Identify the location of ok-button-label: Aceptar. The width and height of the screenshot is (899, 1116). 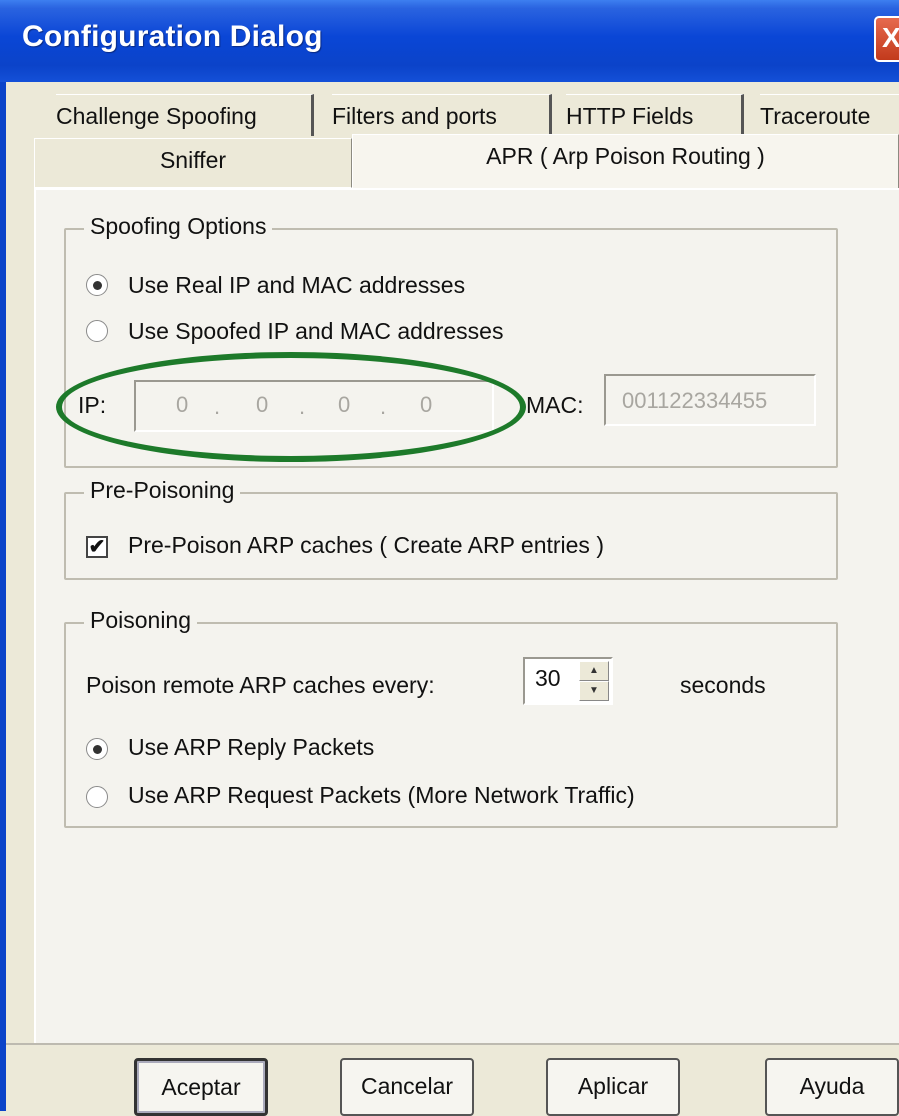
(201, 1087).